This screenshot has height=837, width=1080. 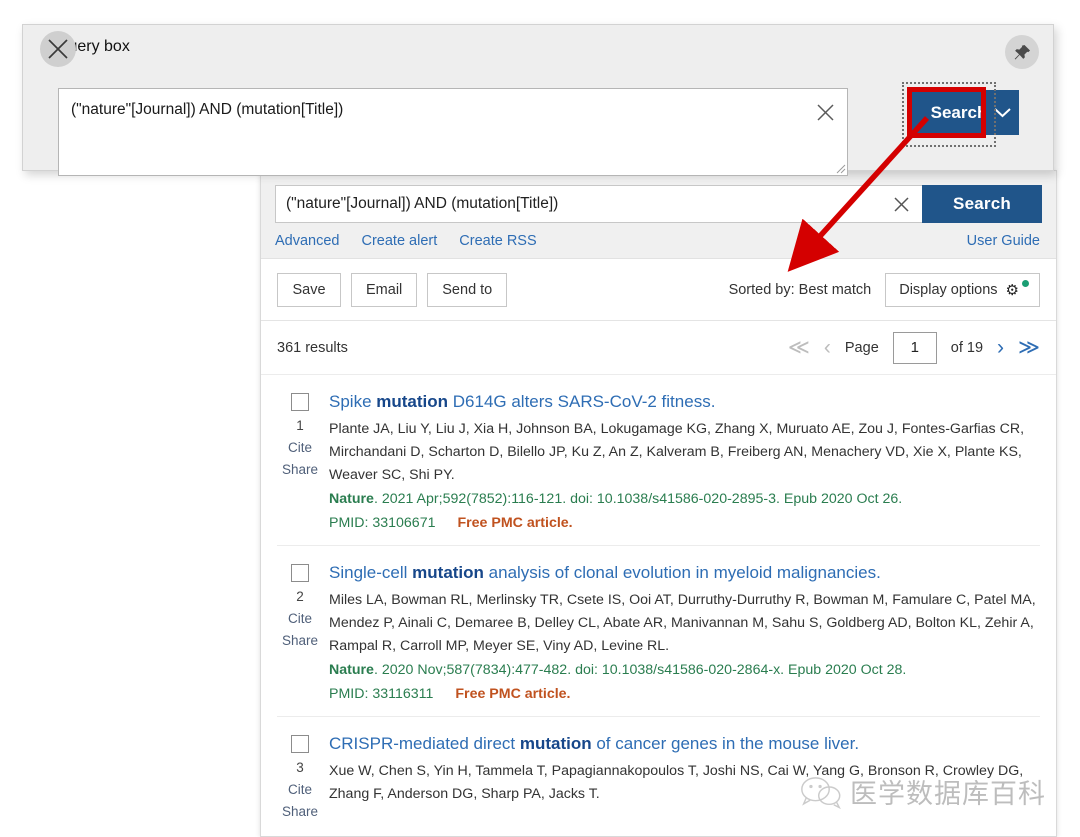 What do you see at coordinates (58, 49) in the screenshot?
I see `close-x-icon` at bounding box center [58, 49].